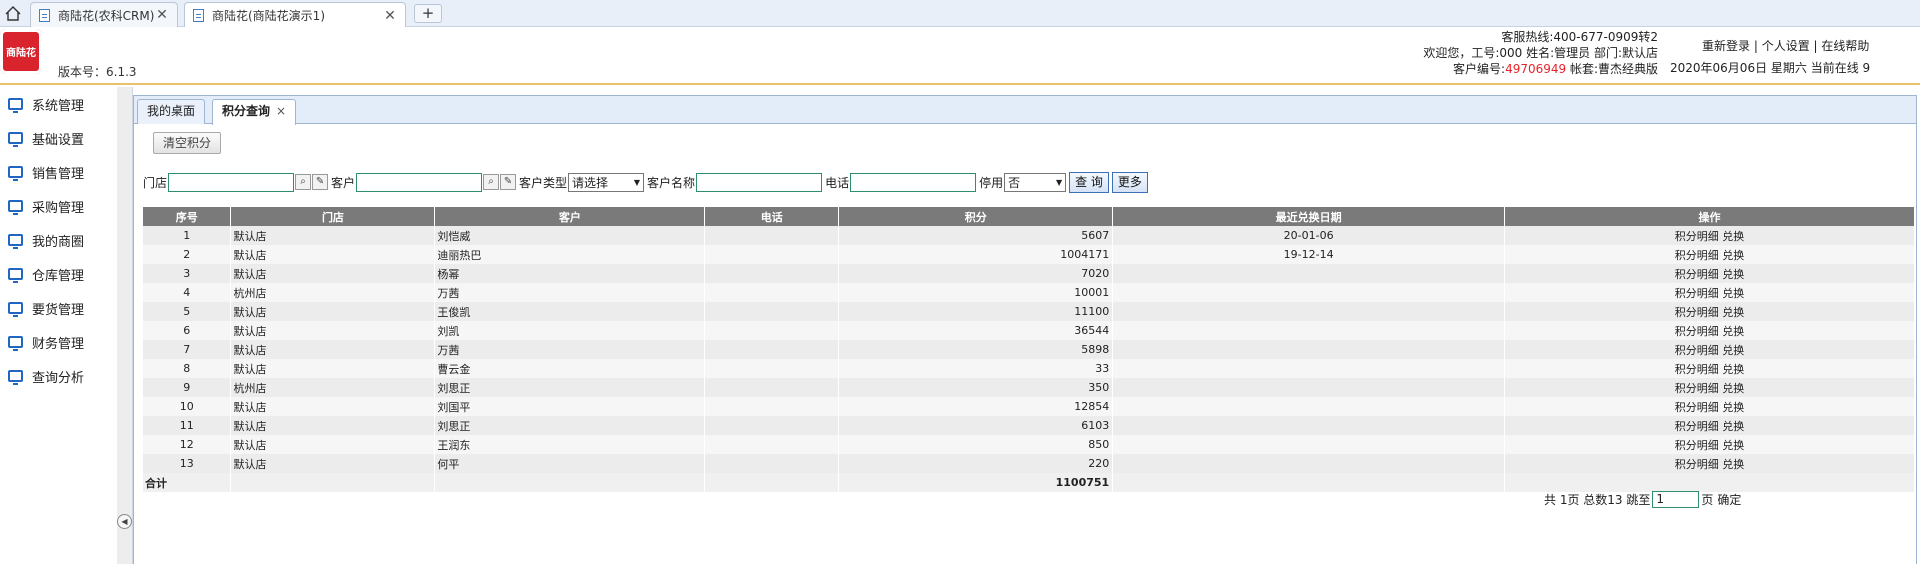  What do you see at coordinates (333, 425) in the screenshot?
I see `row-store: 默认店` at bounding box center [333, 425].